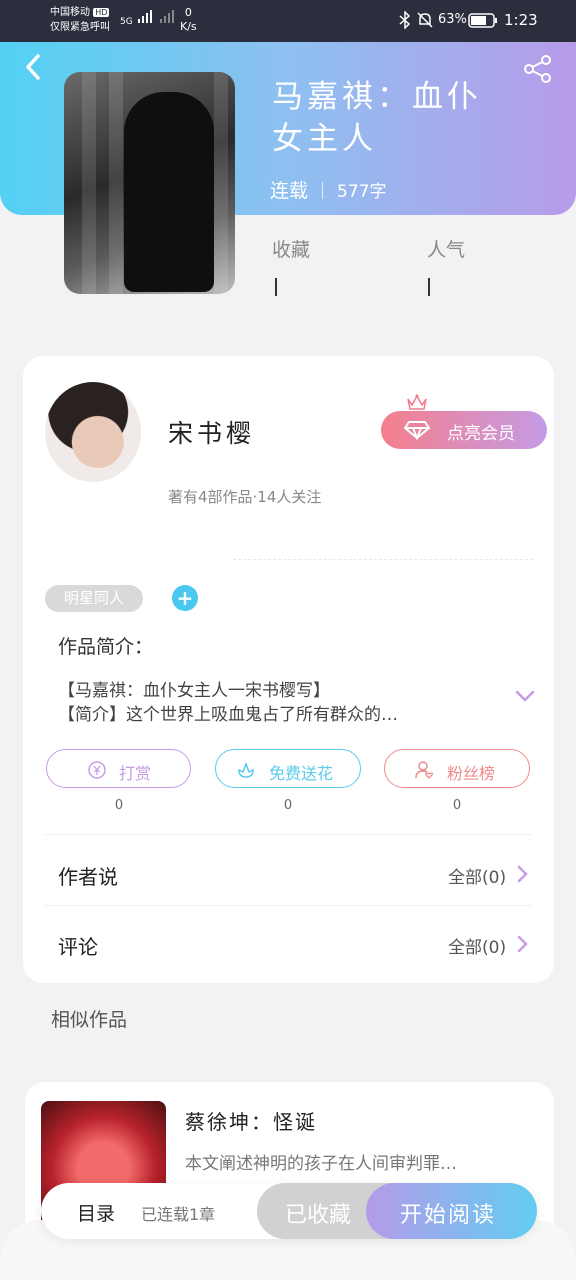 This screenshot has width=576, height=1280. Describe the element at coordinates (328, 189) in the screenshot. I see `book-status-line: 连载 577字` at that location.